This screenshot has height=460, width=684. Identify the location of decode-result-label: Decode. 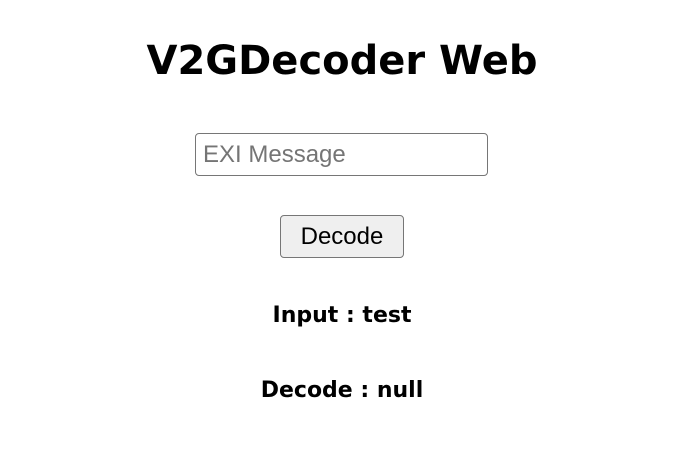
(306, 390).